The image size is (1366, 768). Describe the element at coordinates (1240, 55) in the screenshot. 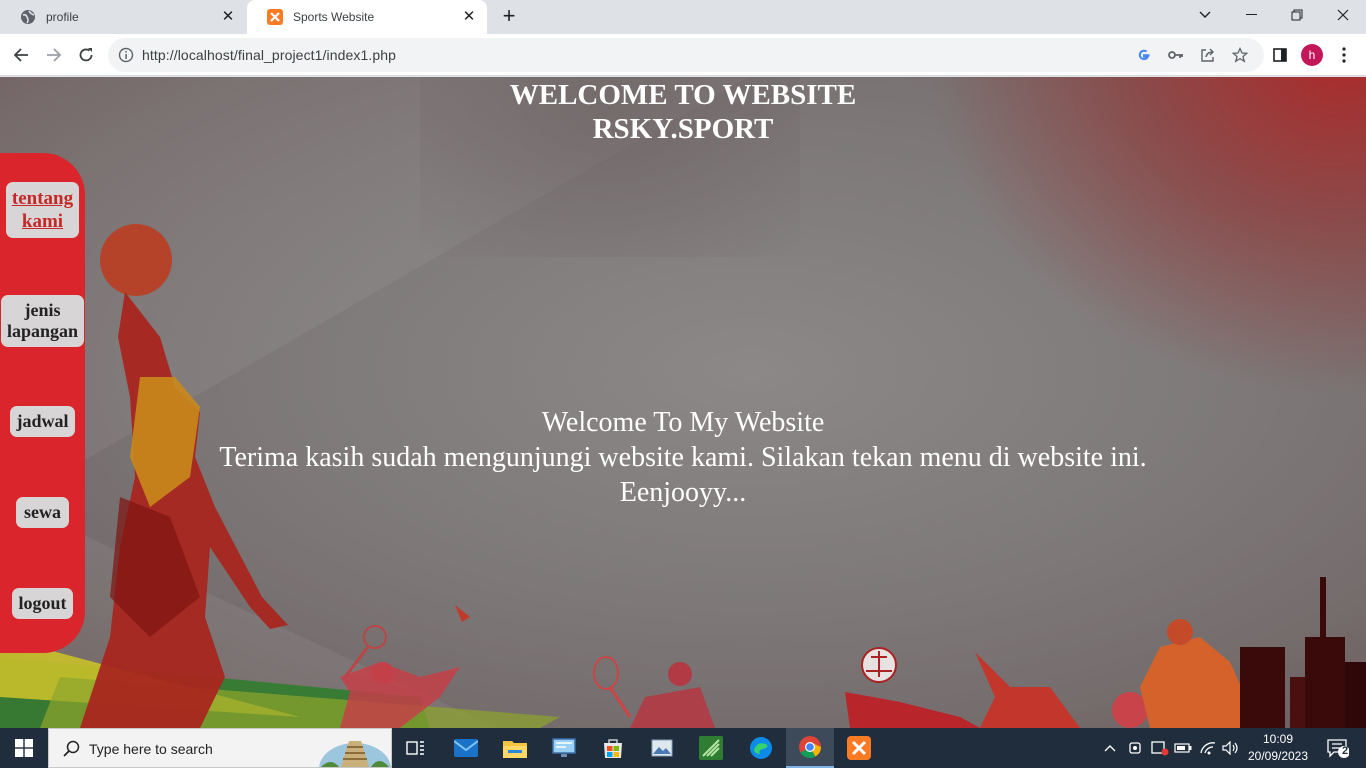

I see `bookmark-star-icon` at that location.